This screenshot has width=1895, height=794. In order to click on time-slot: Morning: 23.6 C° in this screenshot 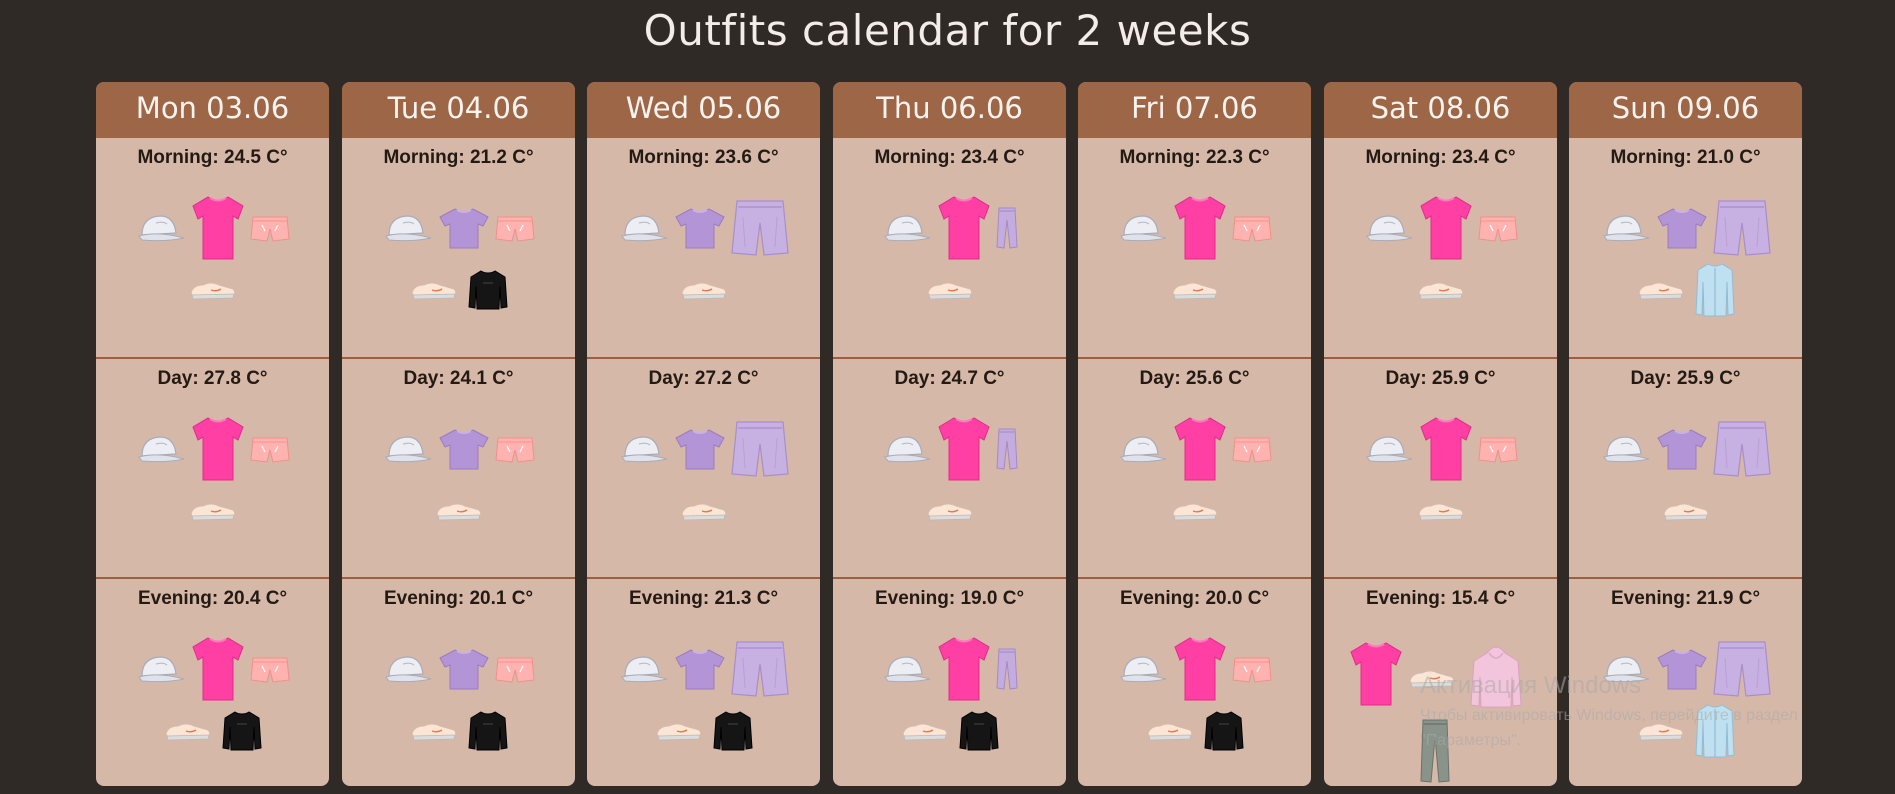, I will do `click(703, 247)`.